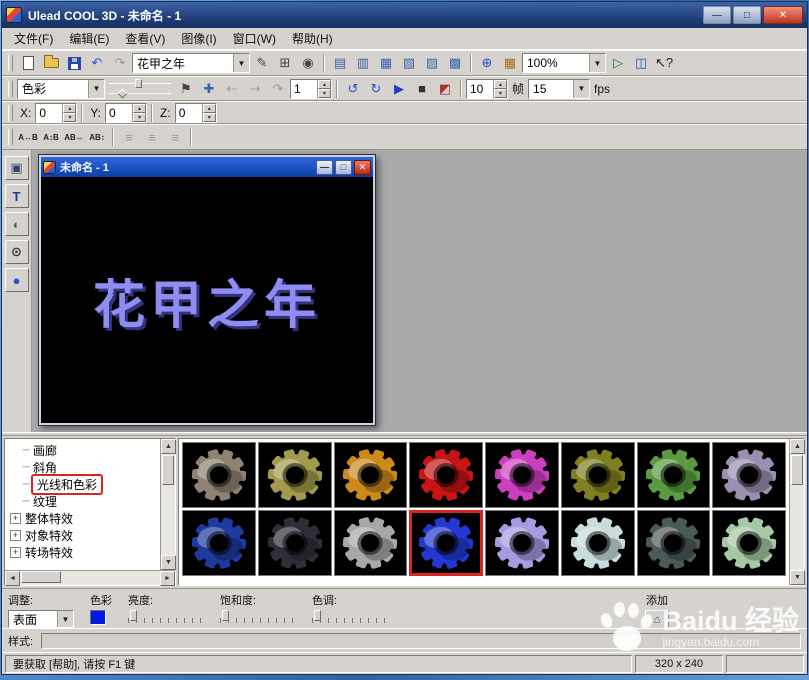  What do you see at coordinates (285, 63) in the screenshot?
I see `grid-snap-icon: ⊞` at bounding box center [285, 63].